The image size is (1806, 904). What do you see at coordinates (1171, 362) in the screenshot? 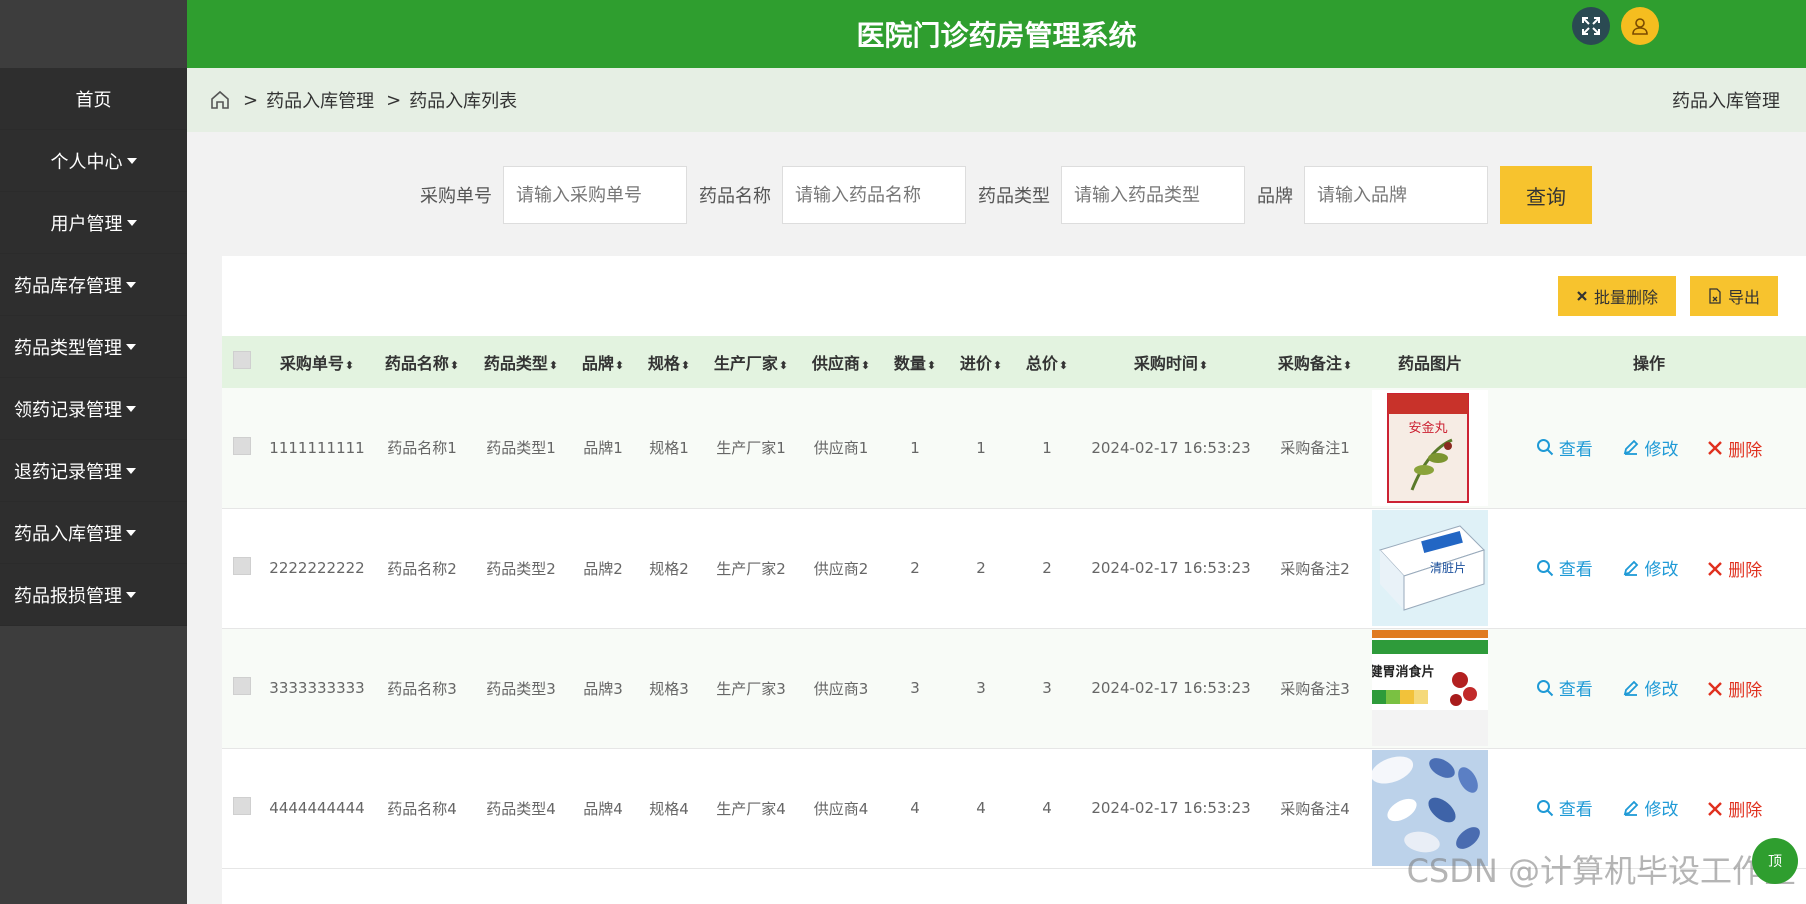
I see `col-time: 采购时间⬍` at bounding box center [1171, 362].